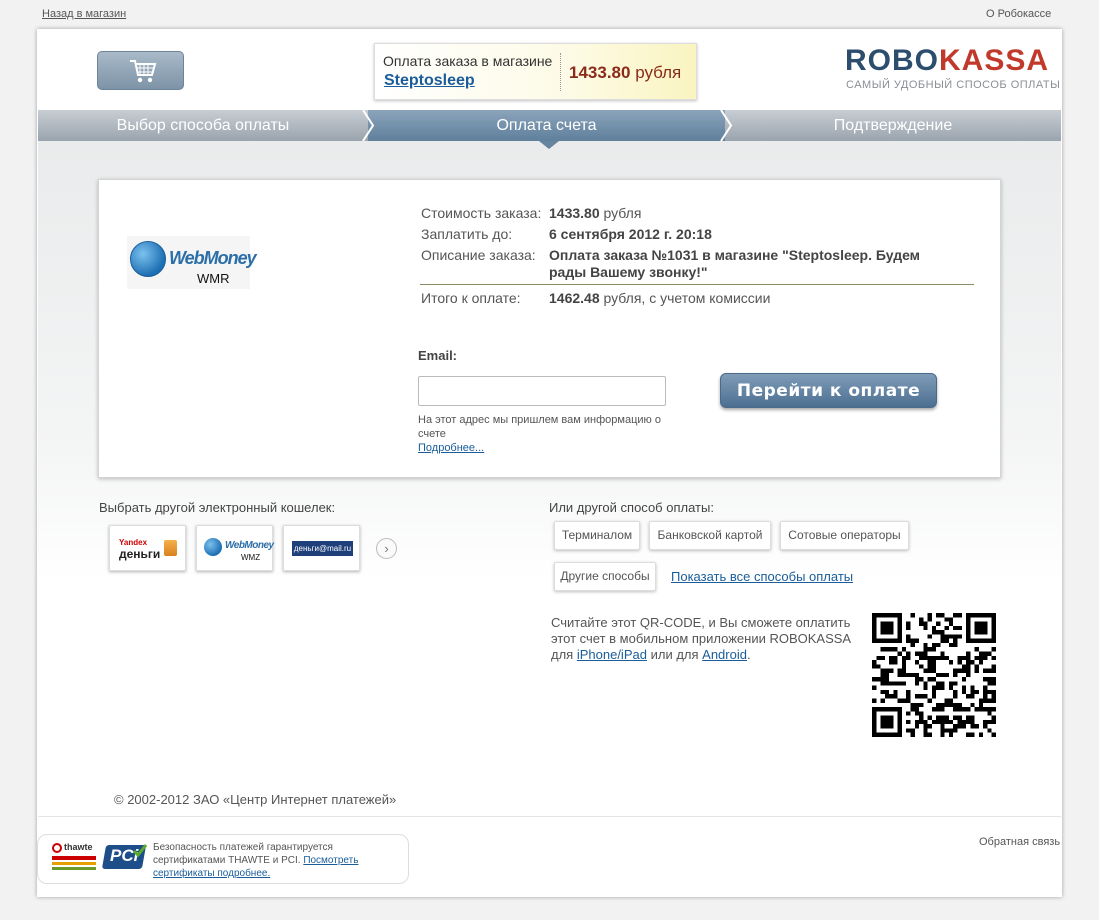 The image size is (1099, 920). What do you see at coordinates (660, 298) in the screenshot?
I see `total-value: 1462.48 рубля, с учетом комиссии` at bounding box center [660, 298].